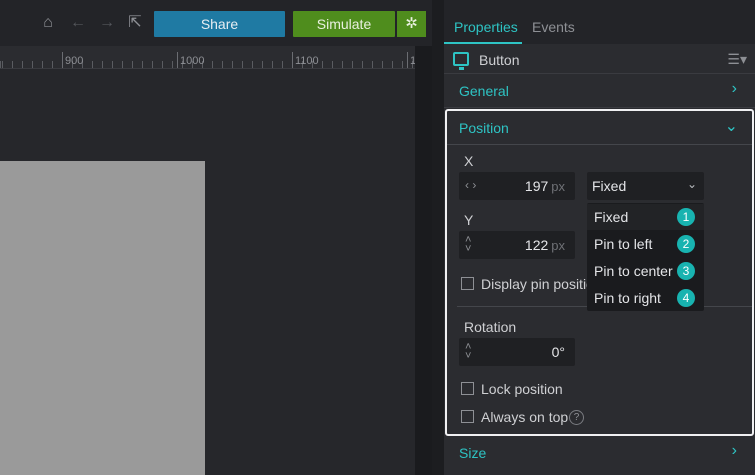 This screenshot has height=475, width=755. What do you see at coordinates (525, 417) in the screenshot?
I see `always-on-top-label: Always on top` at bounding box center [525, 417].